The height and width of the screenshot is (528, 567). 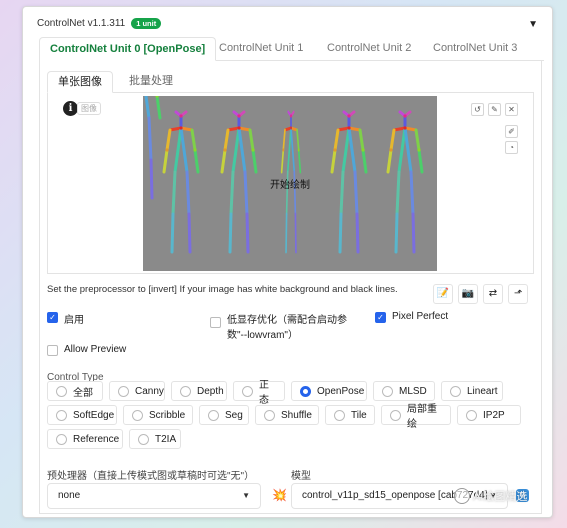 What do you see at coordinates (422, 417) in the screenshot?
I see `control-type-option-label: 局部重绘` at bounding box center [422, 417].